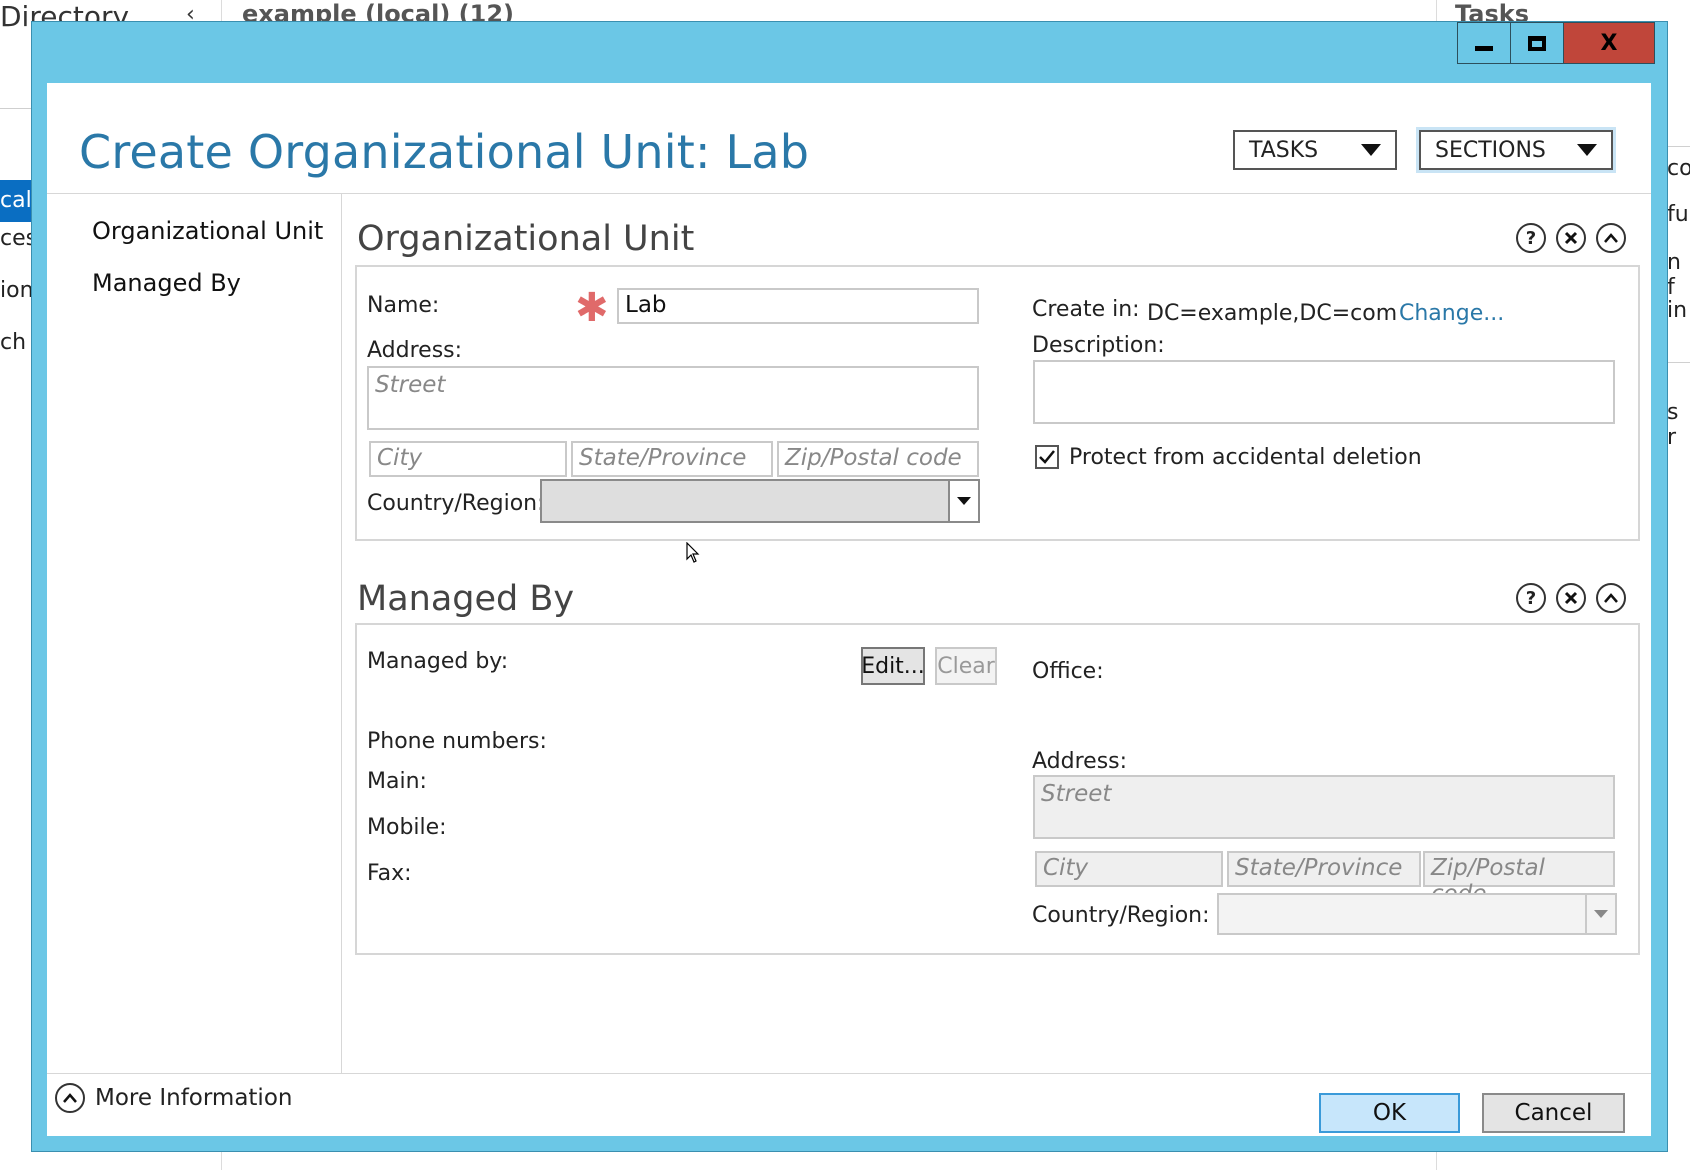  I want to click on nav-divider, so click(341, 633).